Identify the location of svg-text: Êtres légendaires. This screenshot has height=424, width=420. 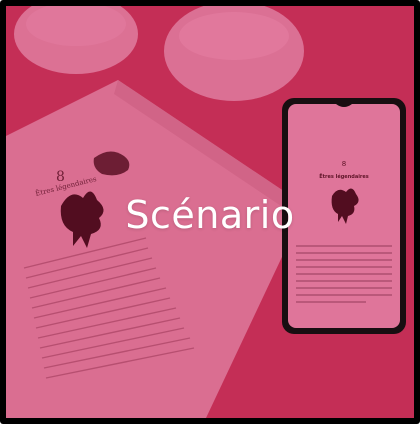
(344, 176).